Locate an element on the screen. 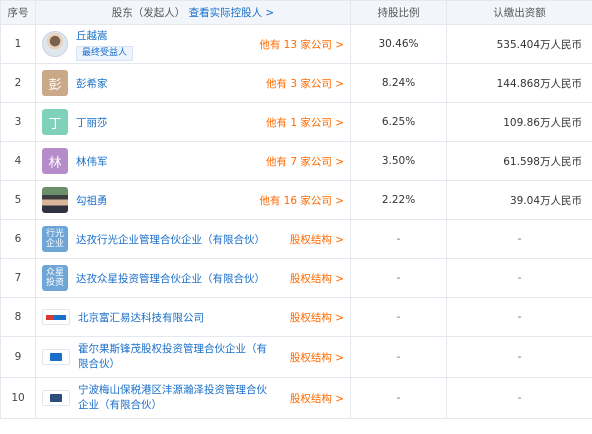 The width and height of the screenshot is (592, 434). table-header-row: 序号 股东（发起人） 查看实际控股人 > 持股比例 认缴出资额 is located at coordinates (296, 12).